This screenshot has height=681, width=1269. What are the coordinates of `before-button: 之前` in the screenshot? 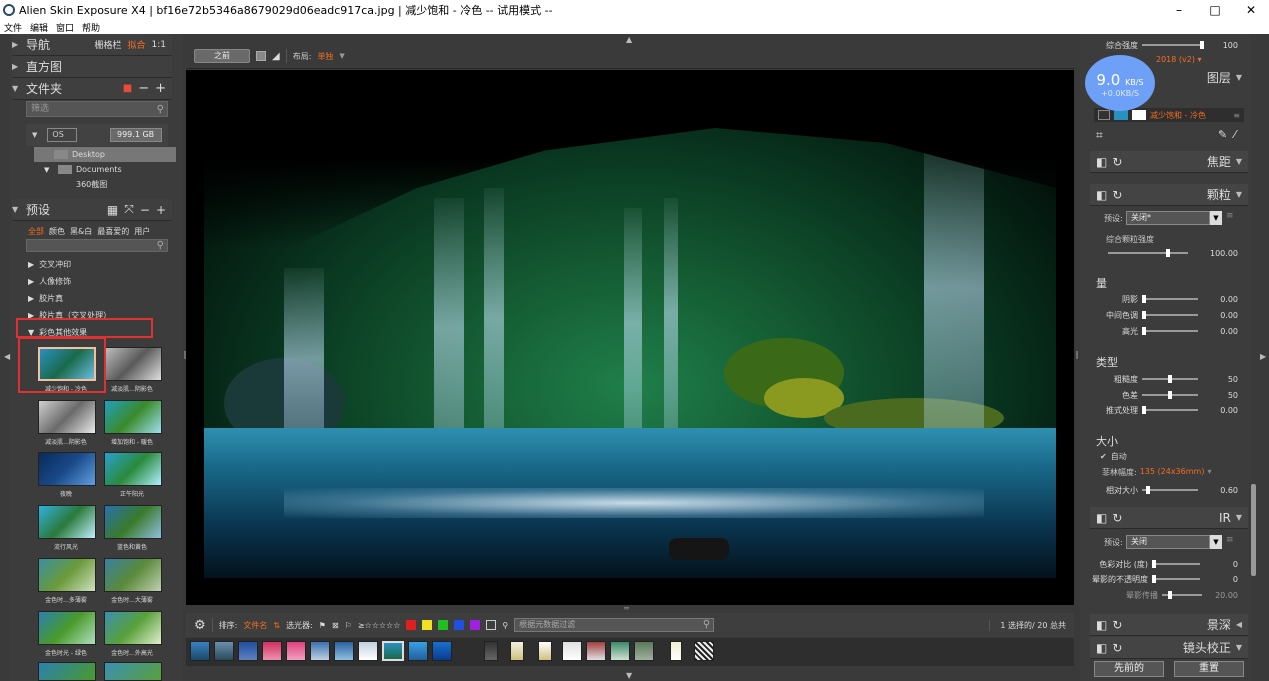 It's located at (222, 56).